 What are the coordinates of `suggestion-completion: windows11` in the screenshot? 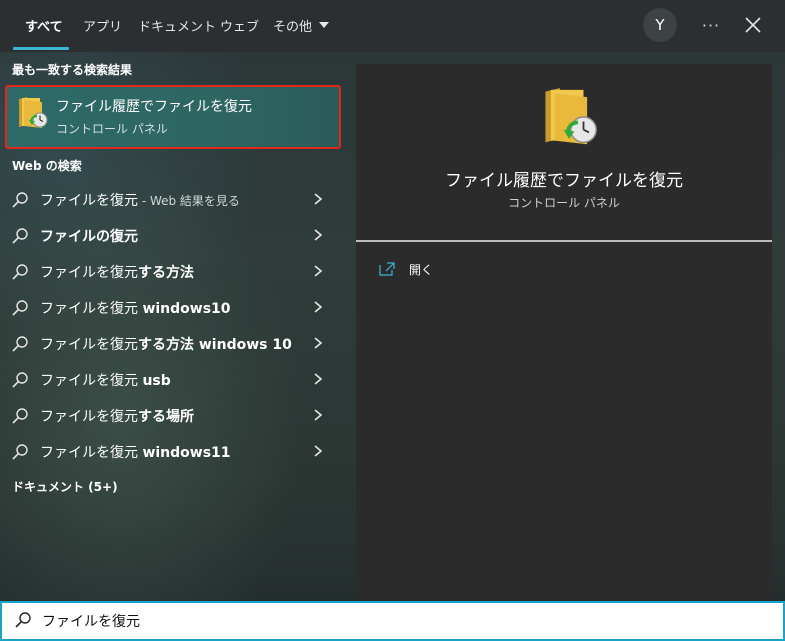 It's located at (186, 453).